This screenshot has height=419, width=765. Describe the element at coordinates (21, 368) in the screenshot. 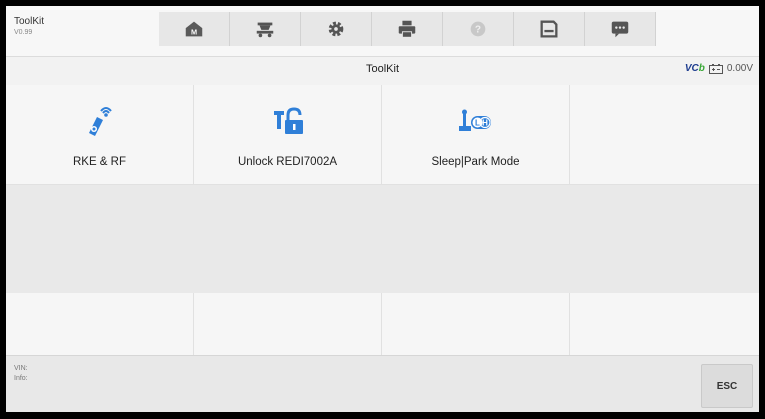

I see `vin-label: VIN:` at that location.